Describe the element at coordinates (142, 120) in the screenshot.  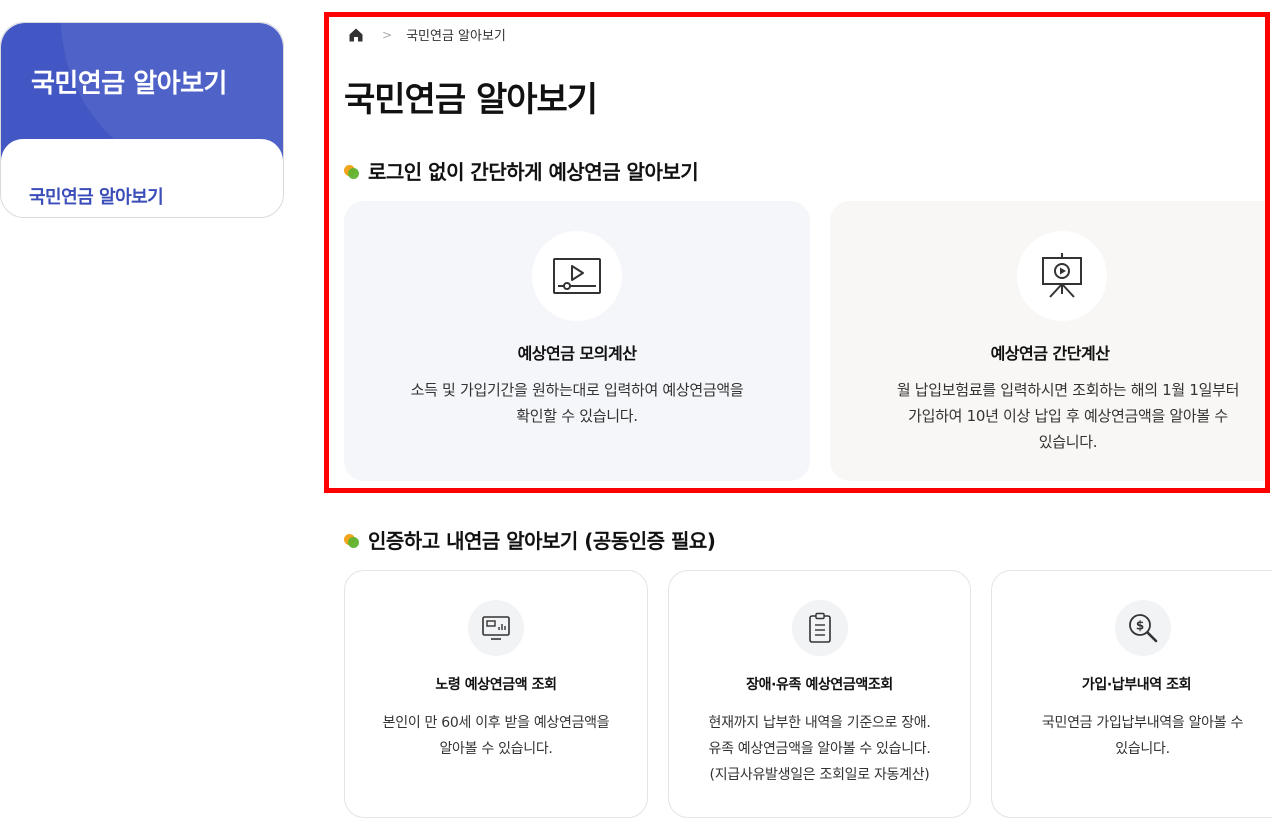
I see `sidebar: 국민연금 알아보기 국민연금 알아보기` at that location.